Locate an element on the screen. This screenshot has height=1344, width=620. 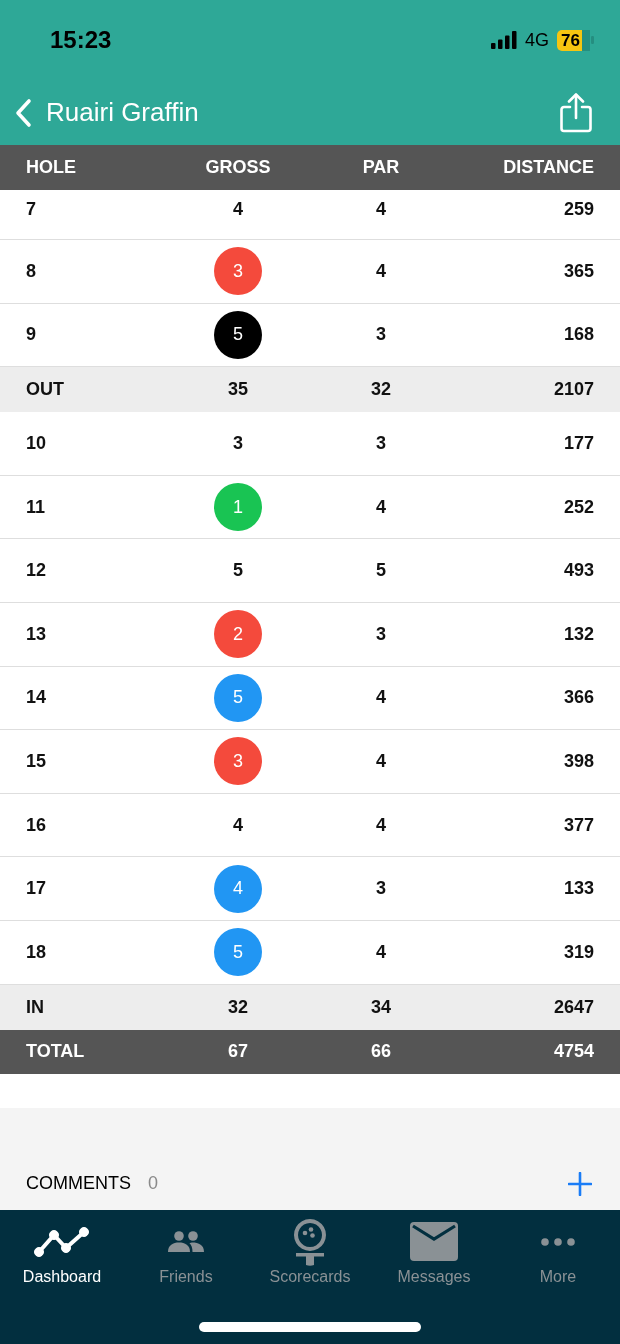
row-label: TOTAL is located at coordinates (55, 1052).